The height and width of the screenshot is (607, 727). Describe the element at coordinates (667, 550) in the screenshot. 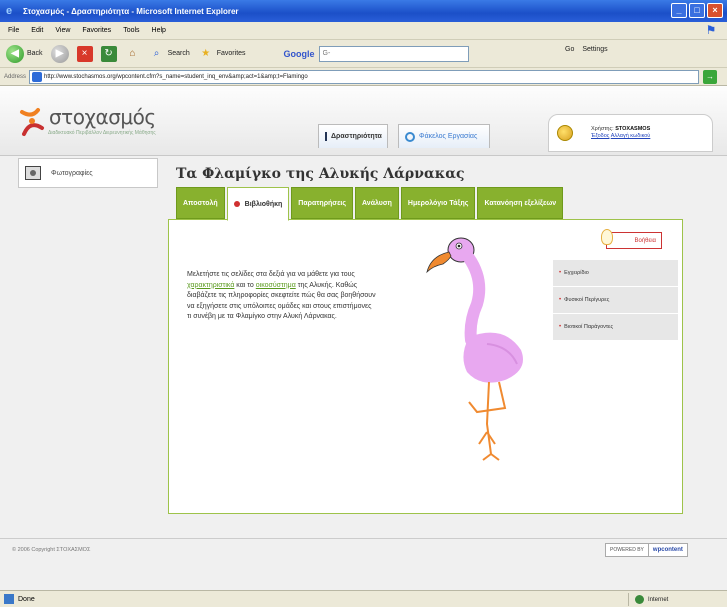

I see `powered-by-brand: wpcontent` at that location.